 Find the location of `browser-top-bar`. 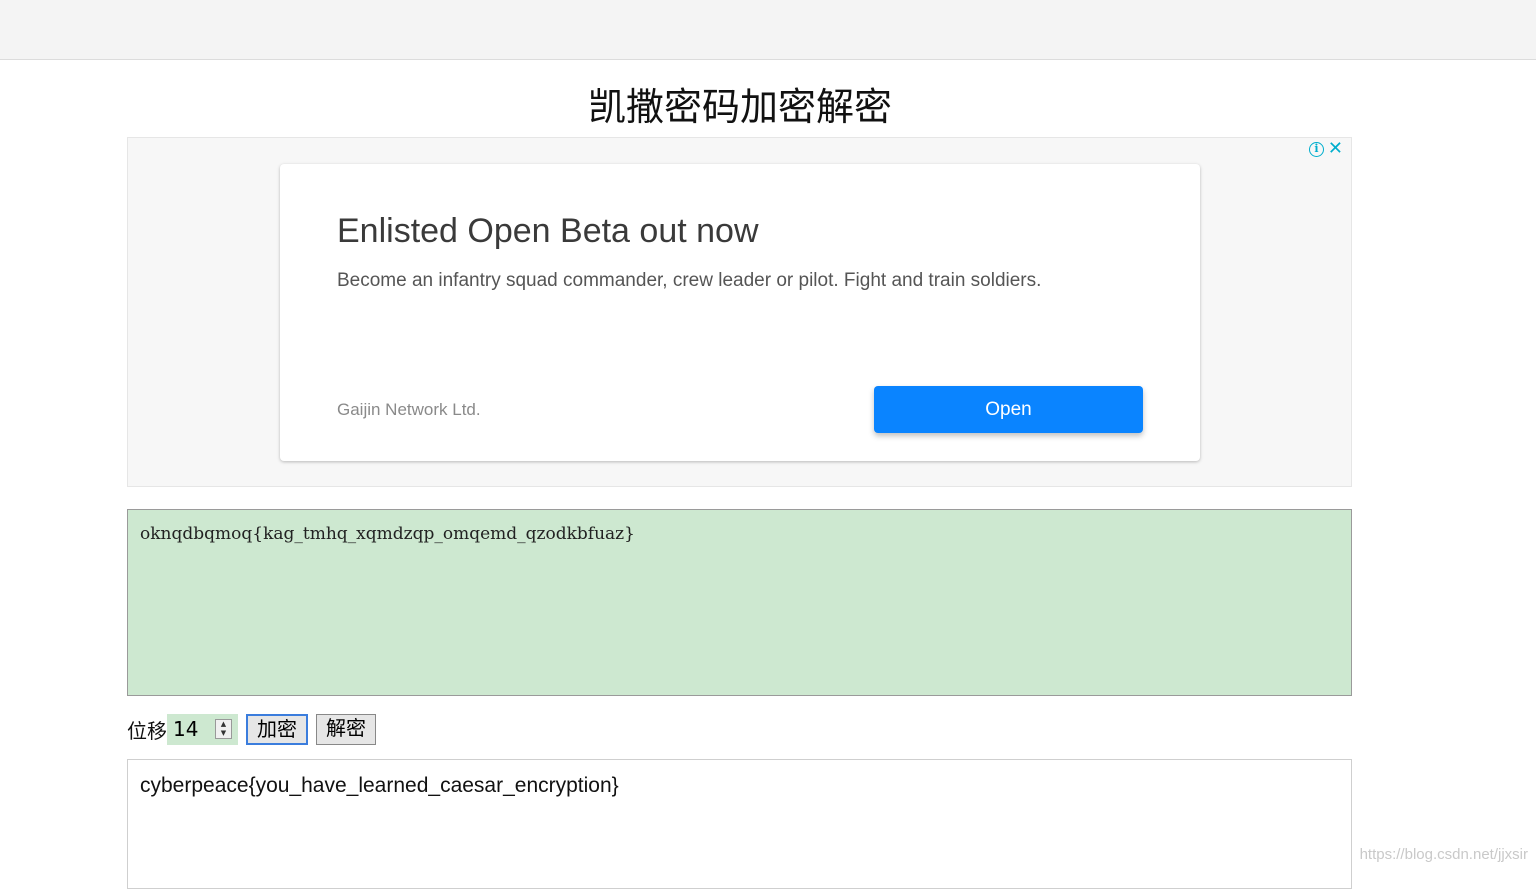

browser-top-bar is located at coordinates (768, 30).